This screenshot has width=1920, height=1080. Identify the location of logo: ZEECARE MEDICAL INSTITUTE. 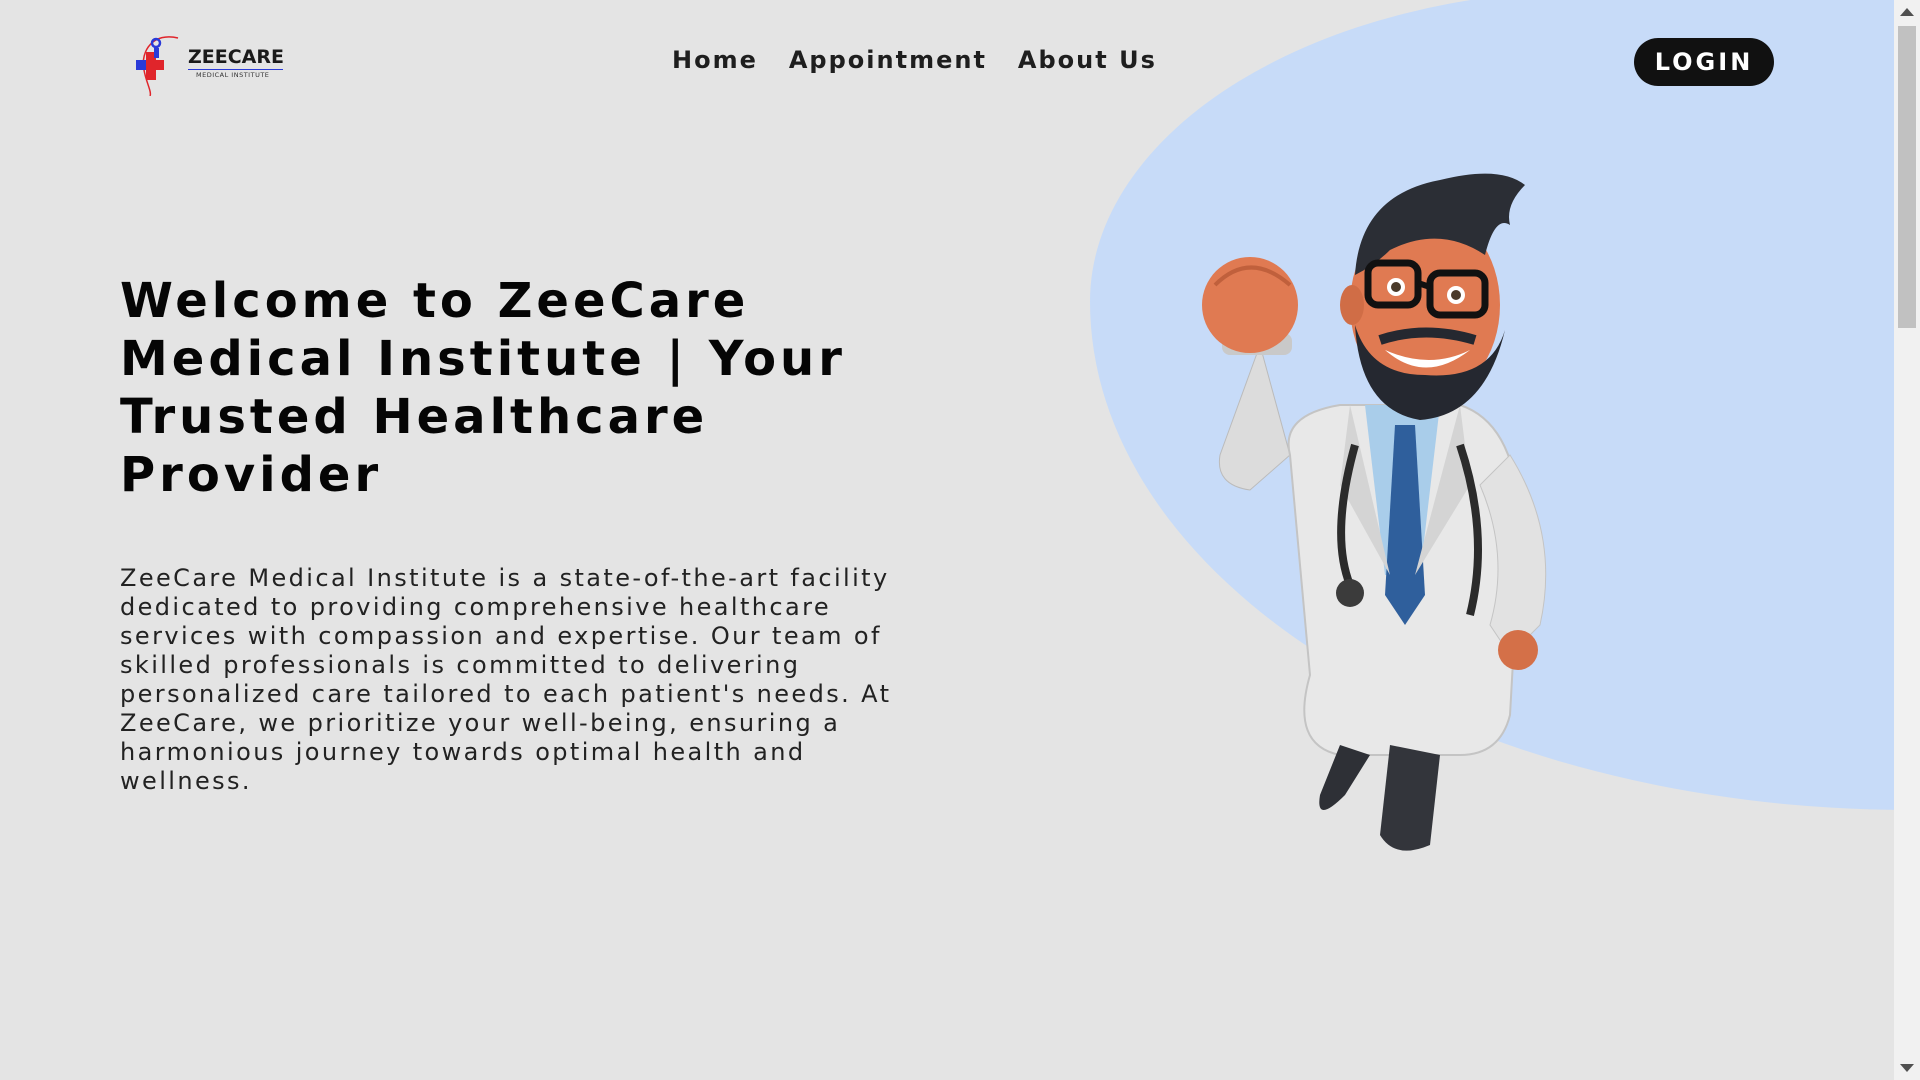
(214, 63).